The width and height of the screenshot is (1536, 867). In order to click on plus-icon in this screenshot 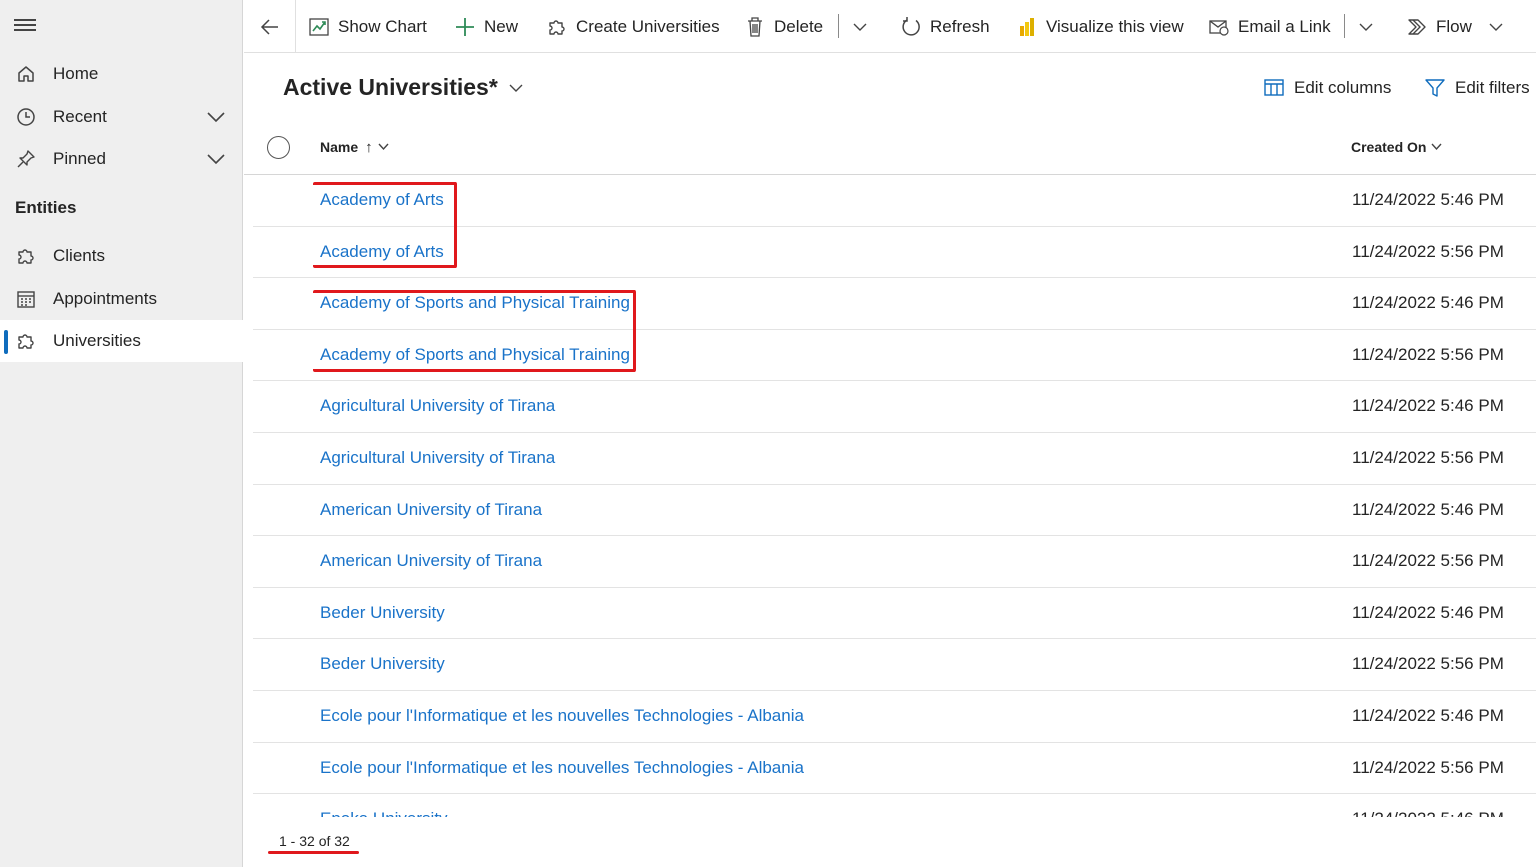, I will do `click(465, 27)`.